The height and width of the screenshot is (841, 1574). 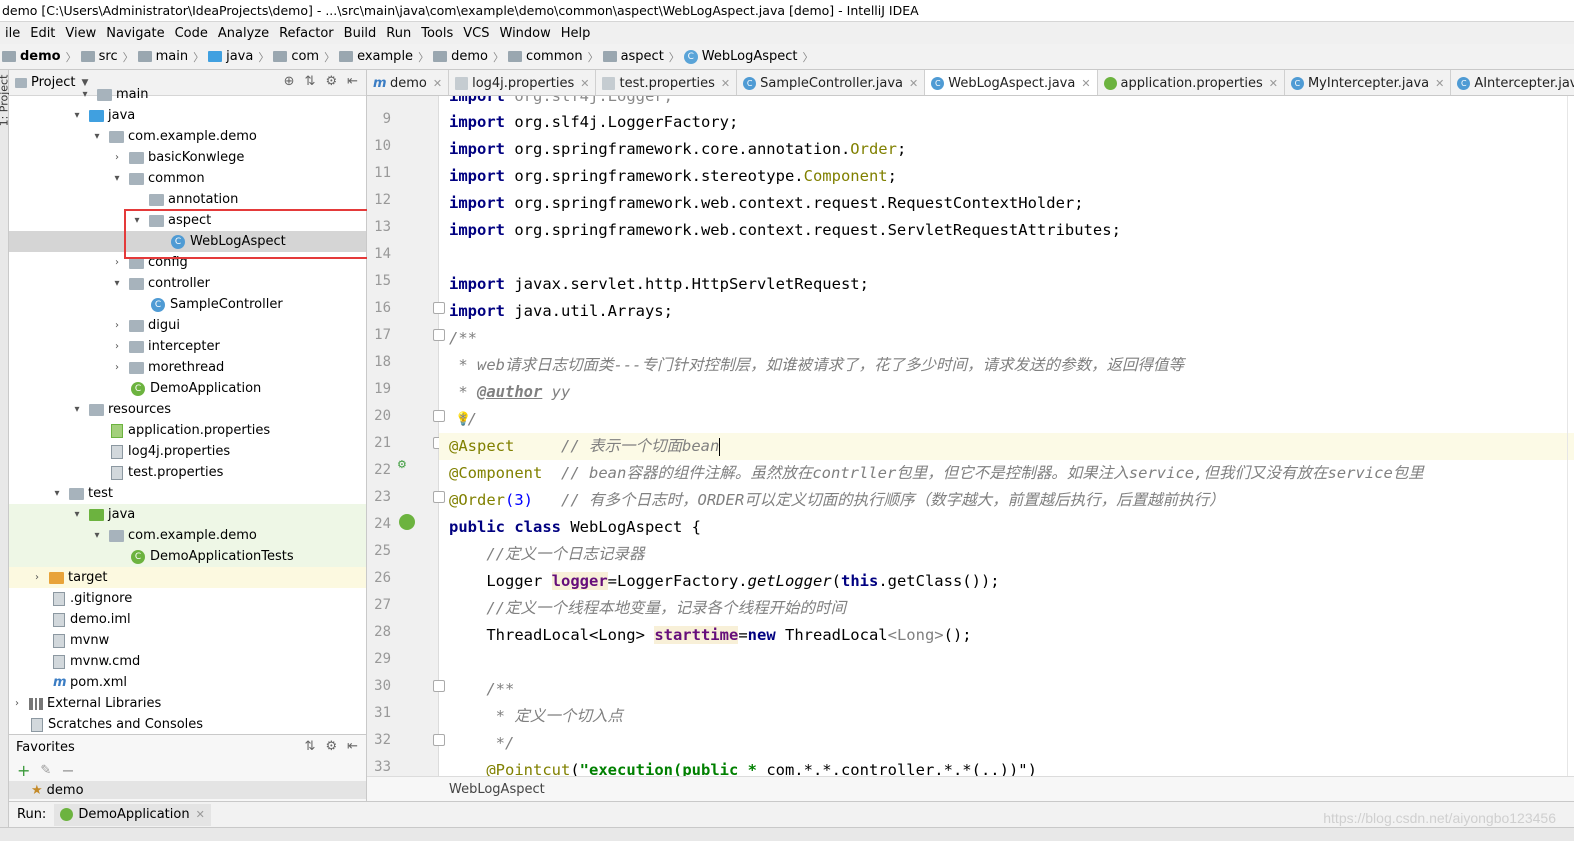 I want to click on tree-item-basicKonwlege: › basicKonwlege, so click(x=187, y=157).